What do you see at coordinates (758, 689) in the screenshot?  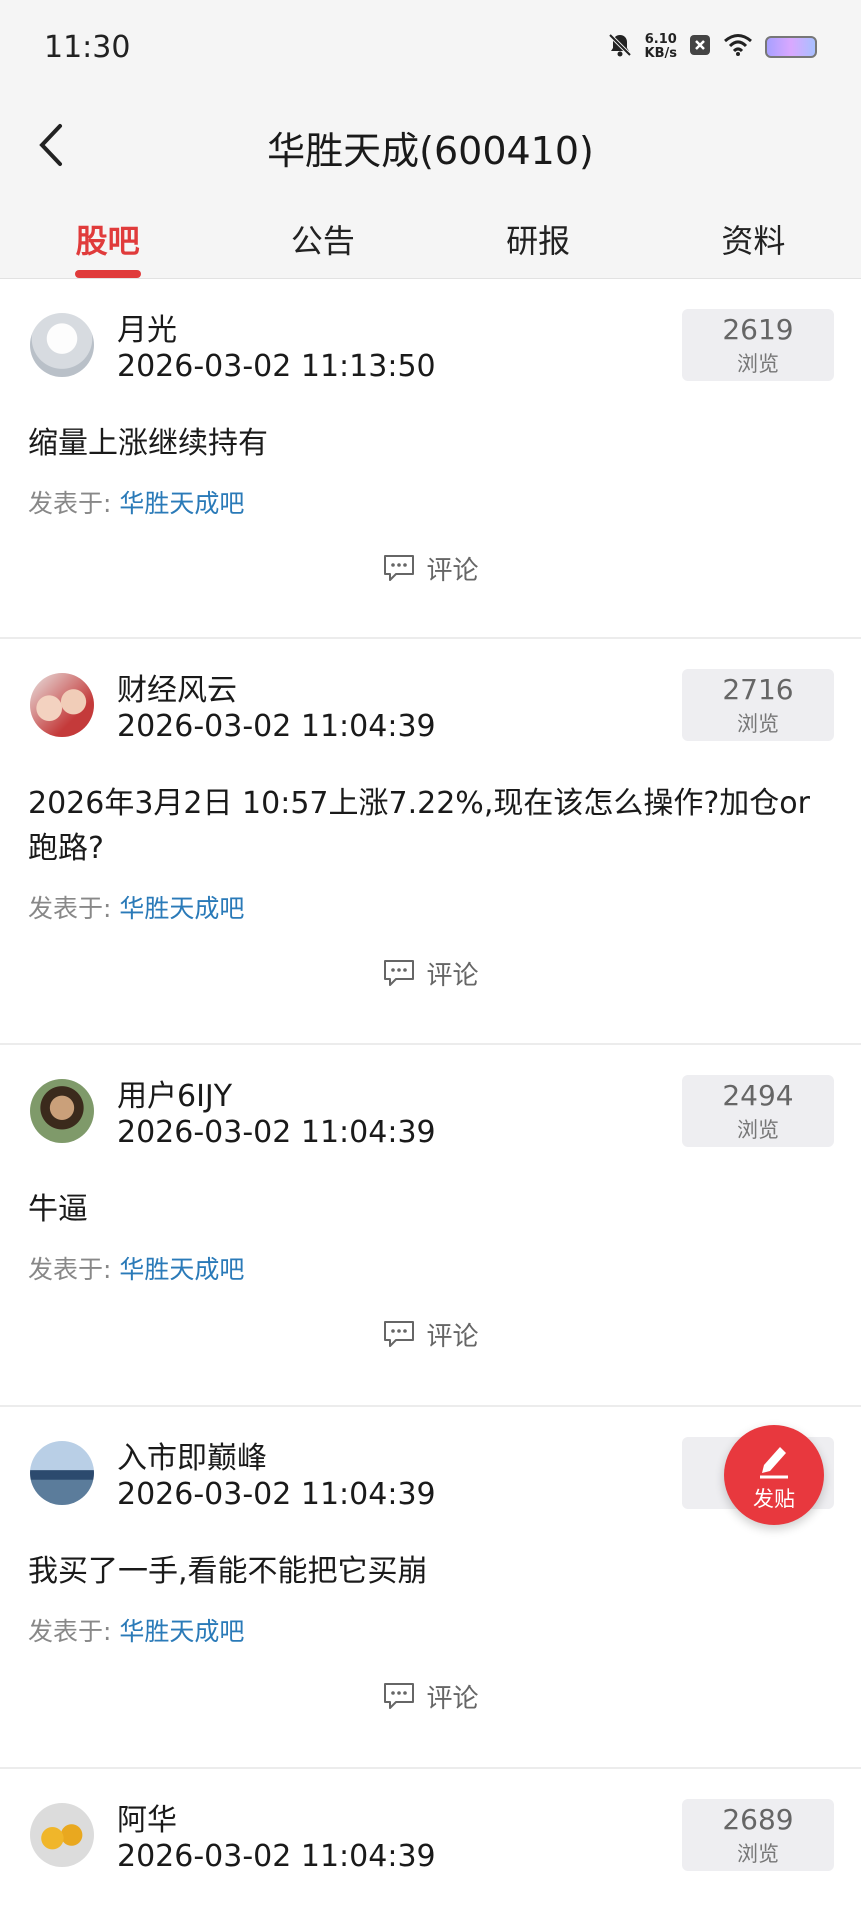 I see `views-count: 2716` at bounding box center [758, 689].